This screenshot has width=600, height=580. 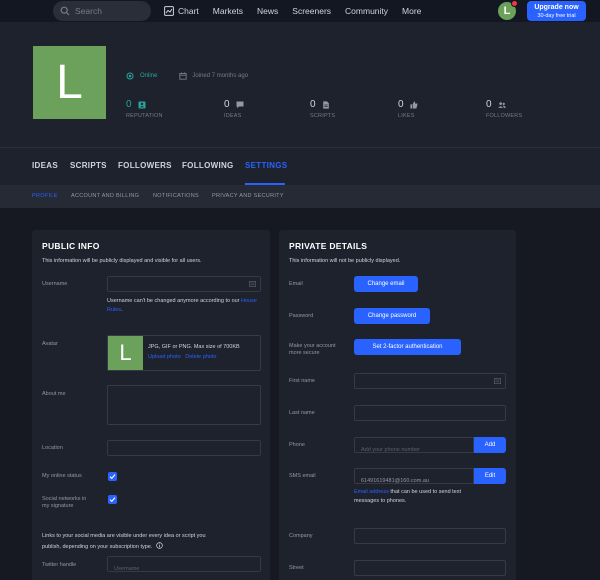 I want to click on nav-link-news: News, so click(x=267, y=11).